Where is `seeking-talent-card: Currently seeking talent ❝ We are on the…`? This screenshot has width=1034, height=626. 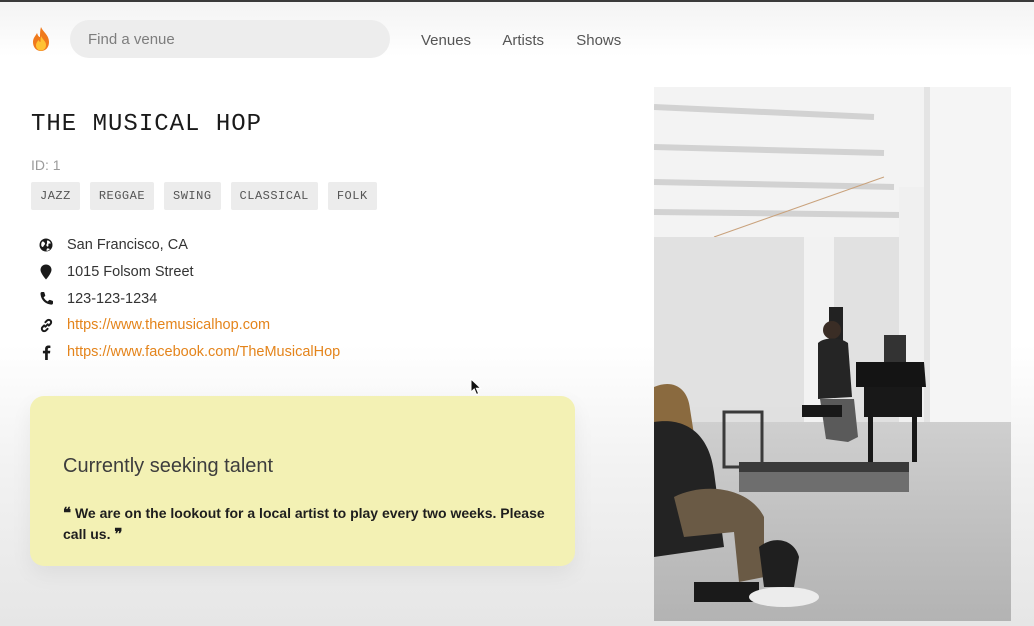 seeking-talent-card: Currently seeking talent ❝ We are on the… is located at coordinates (302, 481).